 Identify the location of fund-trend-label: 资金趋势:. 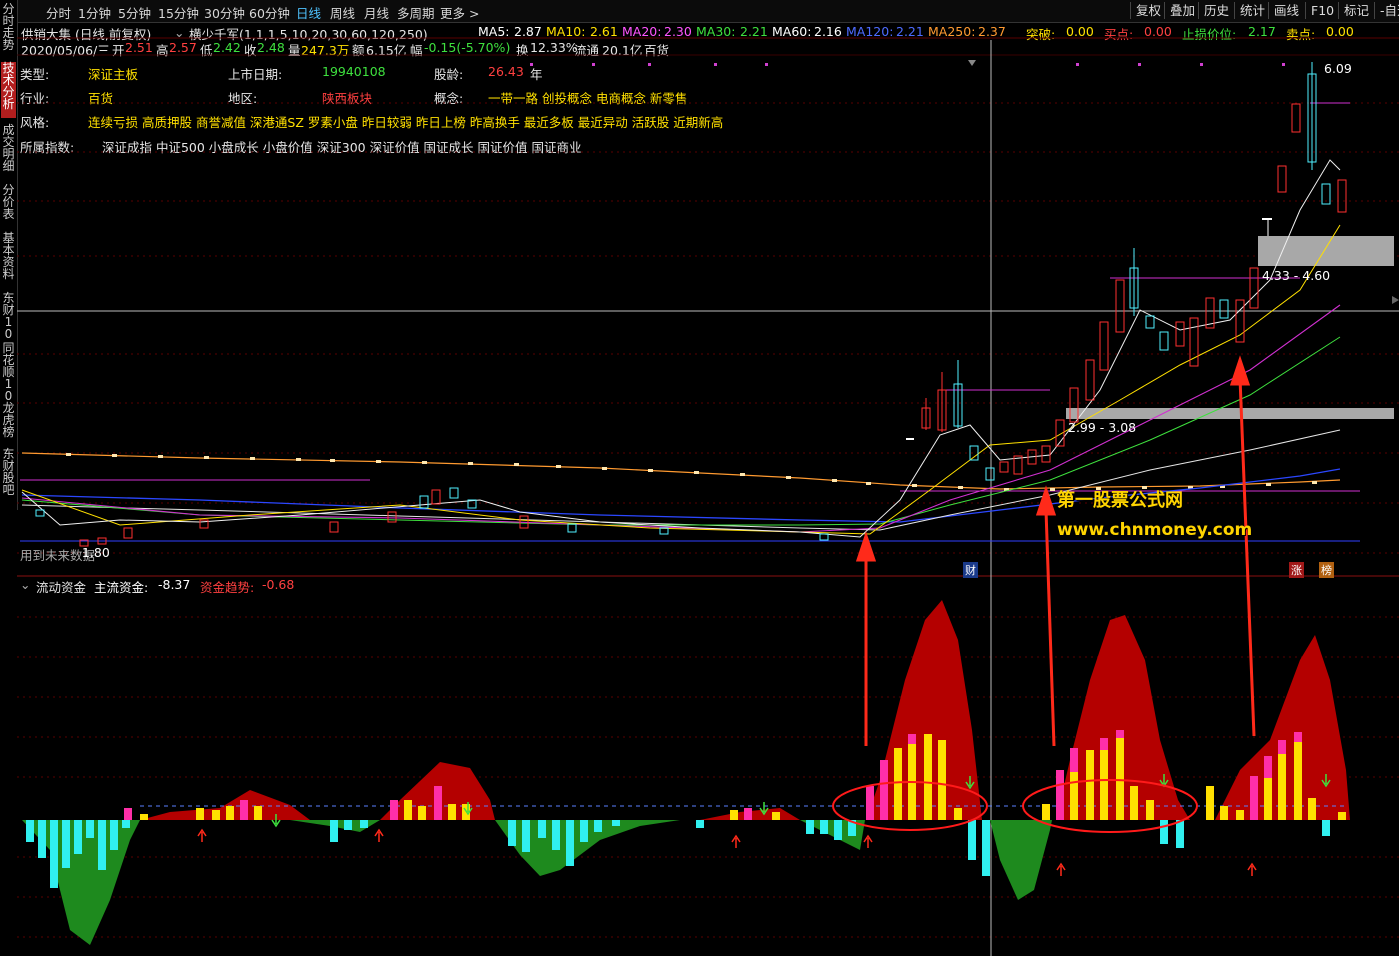
(227, 587).